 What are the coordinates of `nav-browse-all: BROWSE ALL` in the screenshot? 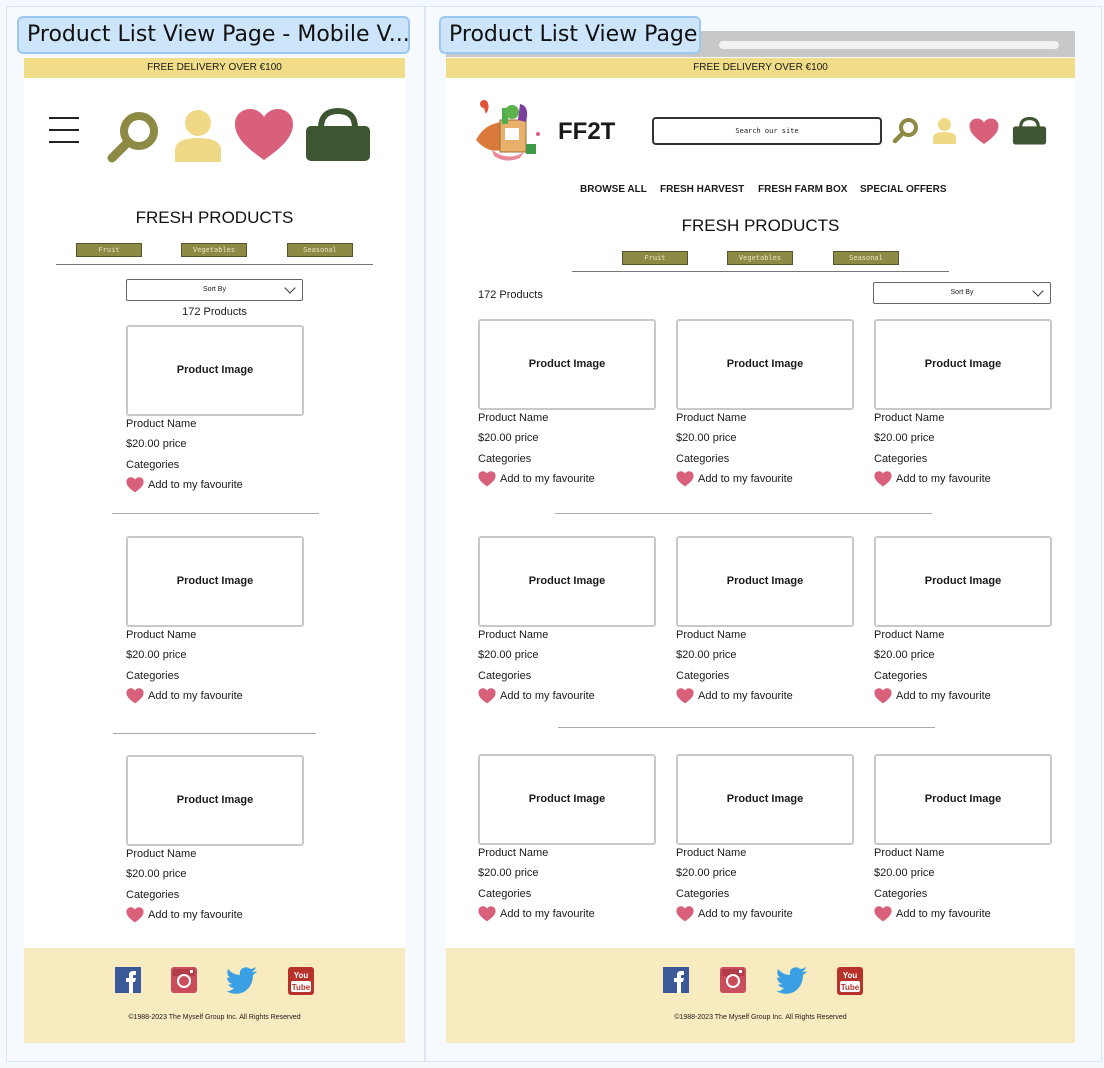 It's located at (613, 189).